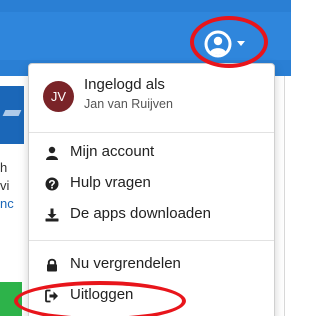 The height and width of the screenshot is (316, 320). Describe the element at coordinates (125, 263) in the screenshot. I see `menu-item-label: Nu vergrendelen` at that location.